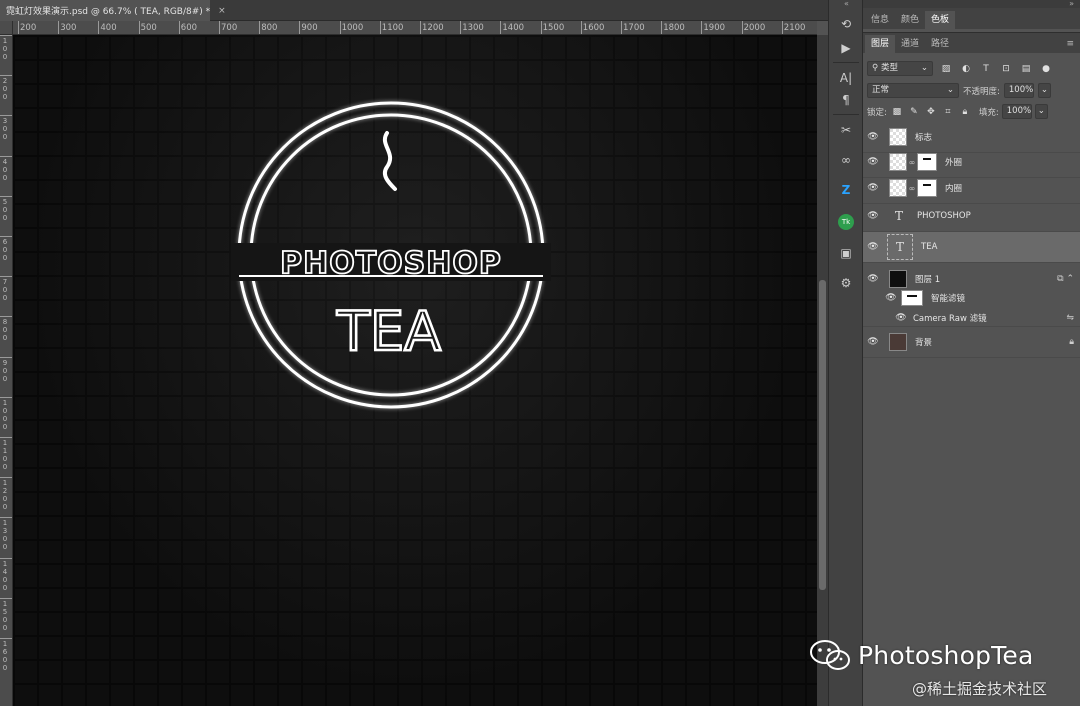 This screenshot has height=706, width=1080. Describe the element at coordinates (846, 253) in the screenshot. I see `library-icon: ▣` at that location.